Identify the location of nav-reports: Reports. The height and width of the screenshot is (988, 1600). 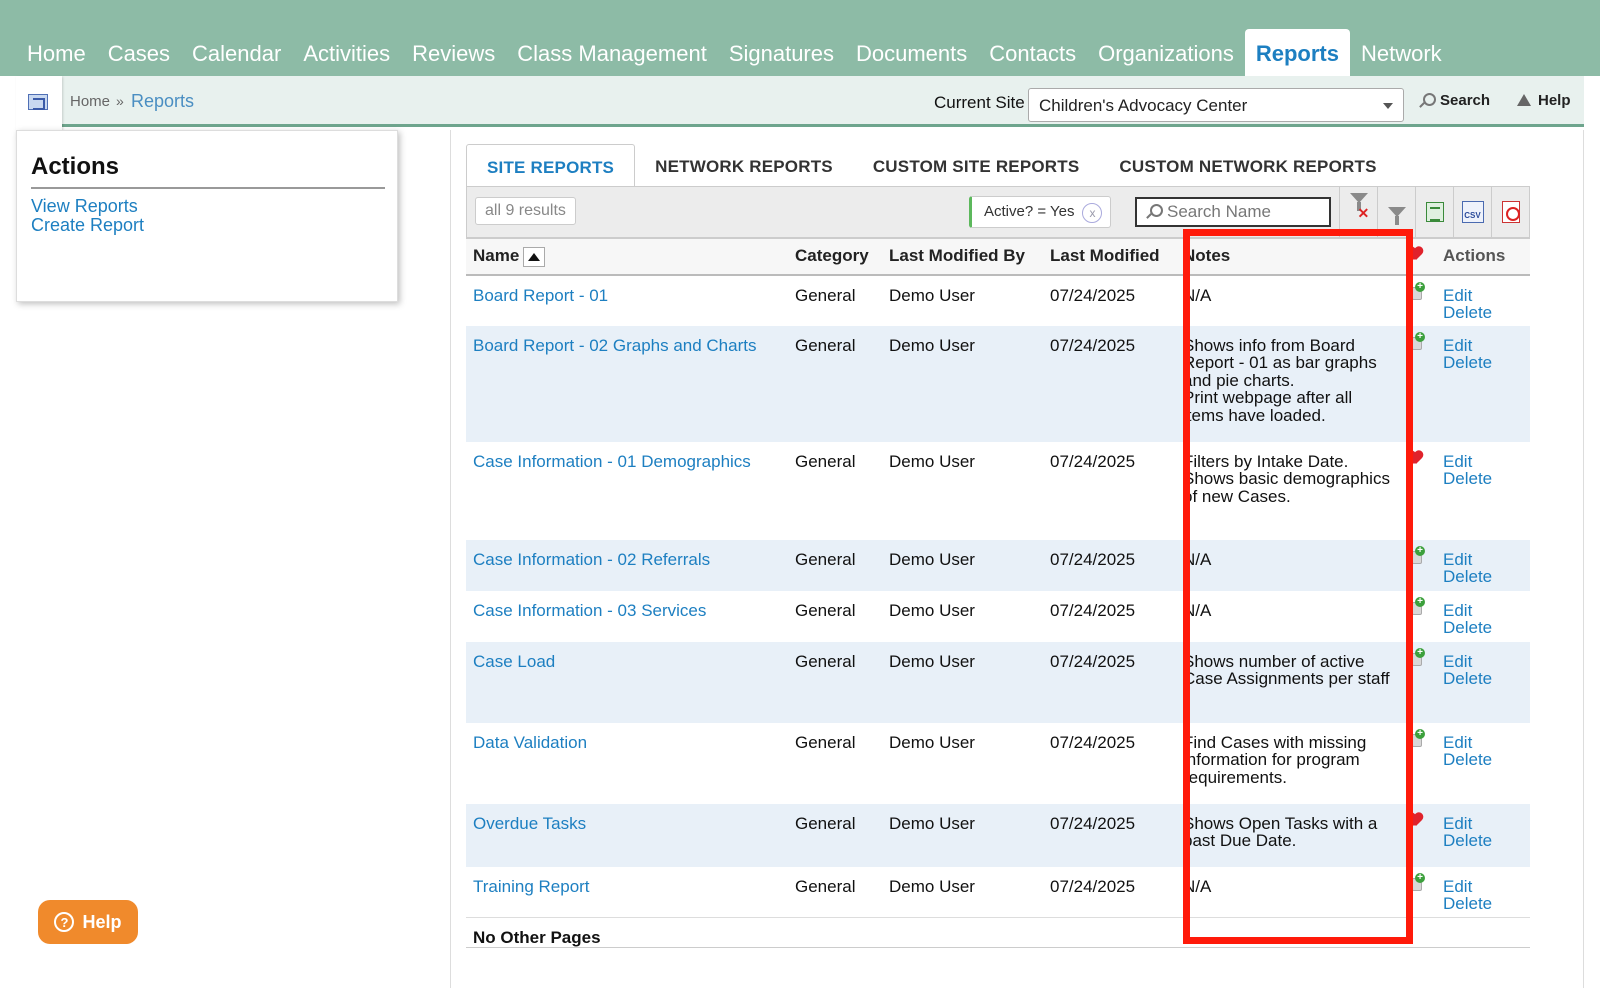
(1297, 52).